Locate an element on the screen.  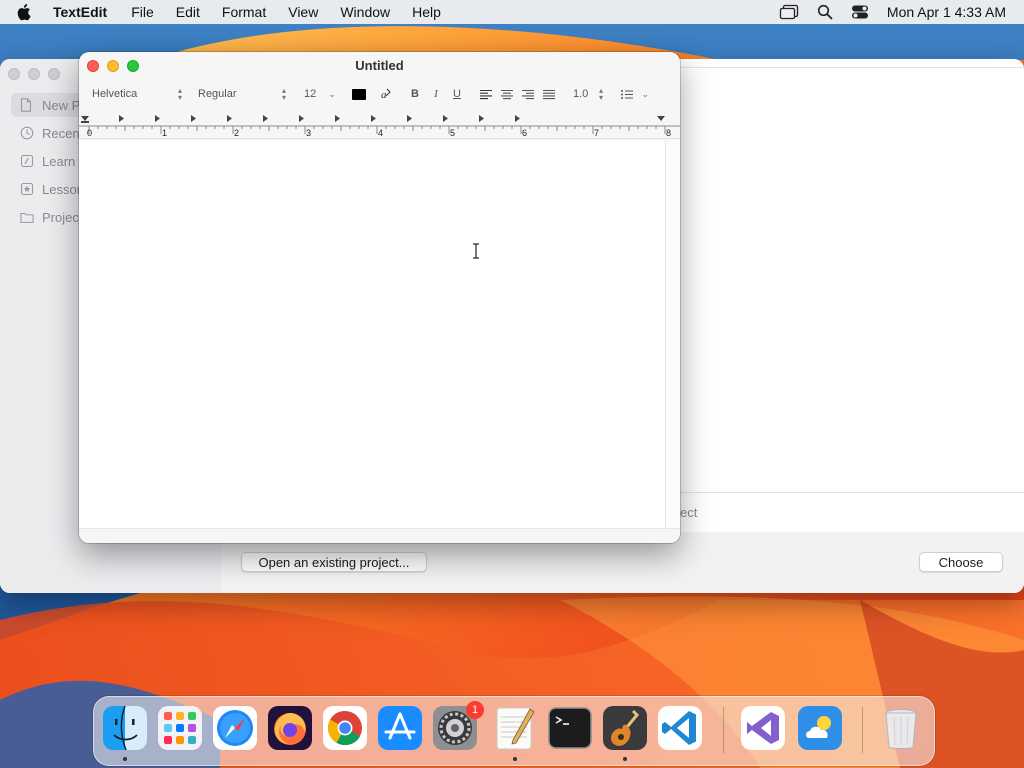
dock-item-vscode is located at coordinates (680, 728).